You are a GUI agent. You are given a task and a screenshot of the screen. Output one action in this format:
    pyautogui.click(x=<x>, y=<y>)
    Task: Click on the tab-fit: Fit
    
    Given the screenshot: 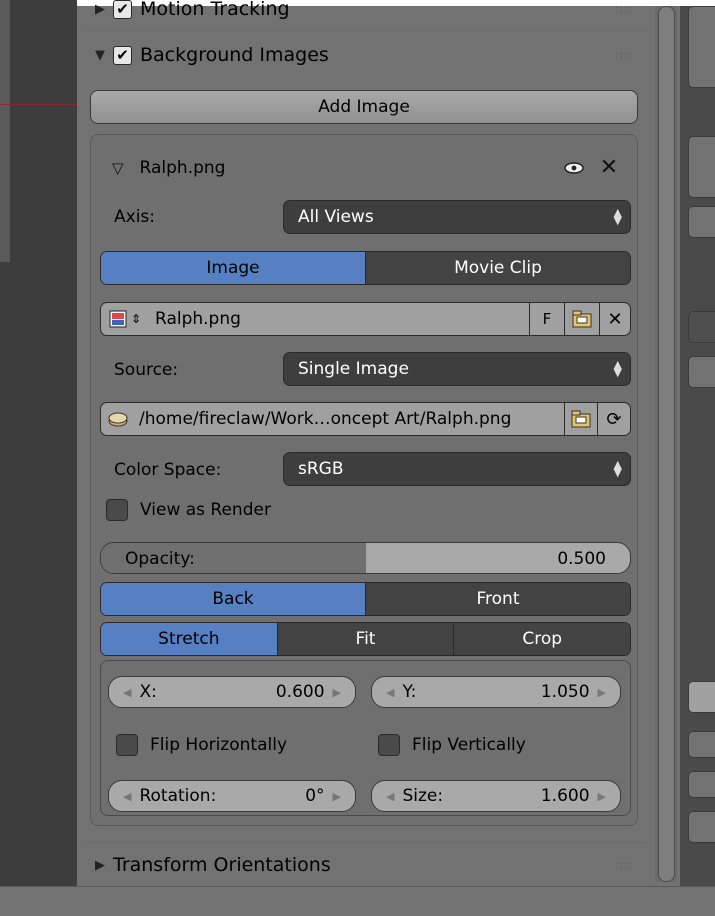 What is the action you would take?
    pyautogui.click(x=366, y=639)
    